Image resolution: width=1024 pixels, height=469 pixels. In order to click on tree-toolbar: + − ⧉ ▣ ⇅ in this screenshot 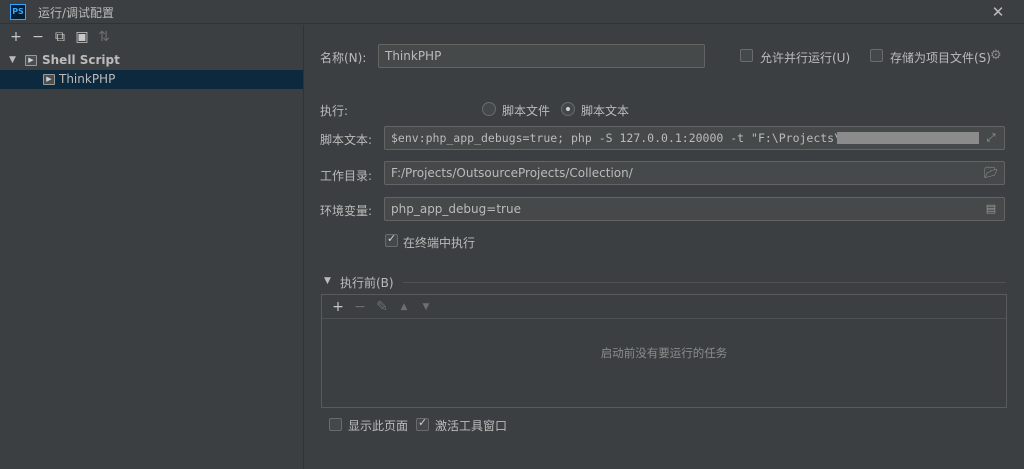, I will do `click(151, 37)`.